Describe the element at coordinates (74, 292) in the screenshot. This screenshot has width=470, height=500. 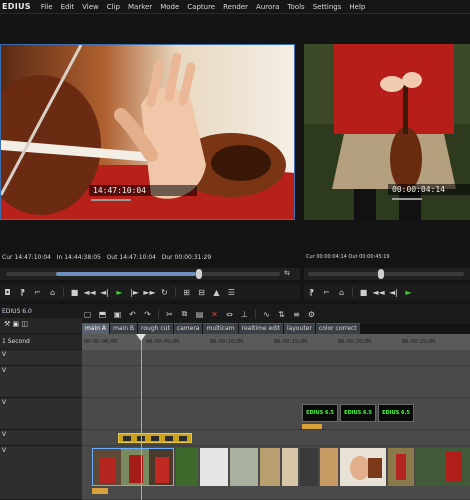
I see `stop-icon: ■` at that location.